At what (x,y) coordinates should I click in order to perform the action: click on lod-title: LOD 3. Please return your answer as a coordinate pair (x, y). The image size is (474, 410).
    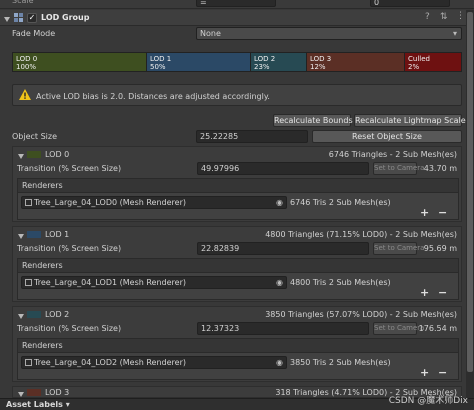
    Looking at the image, I should click on (57, 392).